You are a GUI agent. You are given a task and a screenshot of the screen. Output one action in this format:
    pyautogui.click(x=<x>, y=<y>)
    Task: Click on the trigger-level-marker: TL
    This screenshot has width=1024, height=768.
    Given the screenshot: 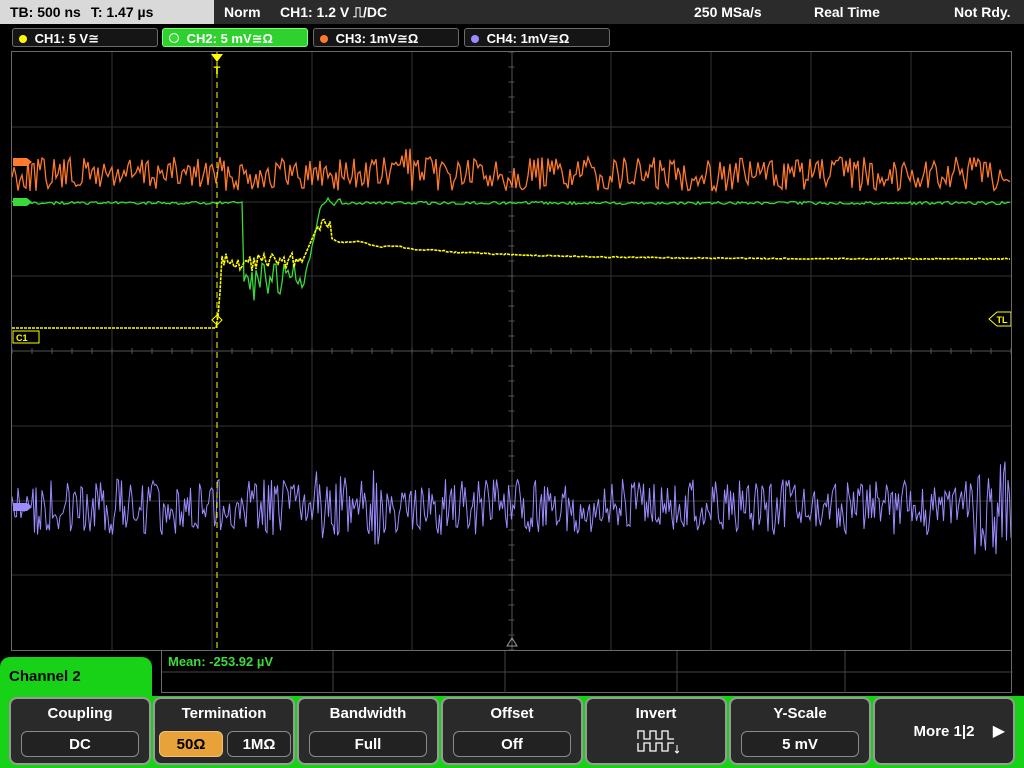 What is the action you would take?
    pyautogui.click(x=1000, y=319)
    